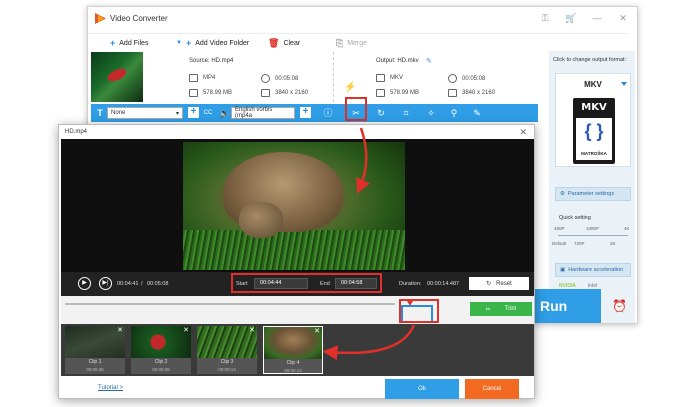  Describe the element at coordinates (454, 113) in the screenshot. I see `watermark-icon: ⚲` at that location.